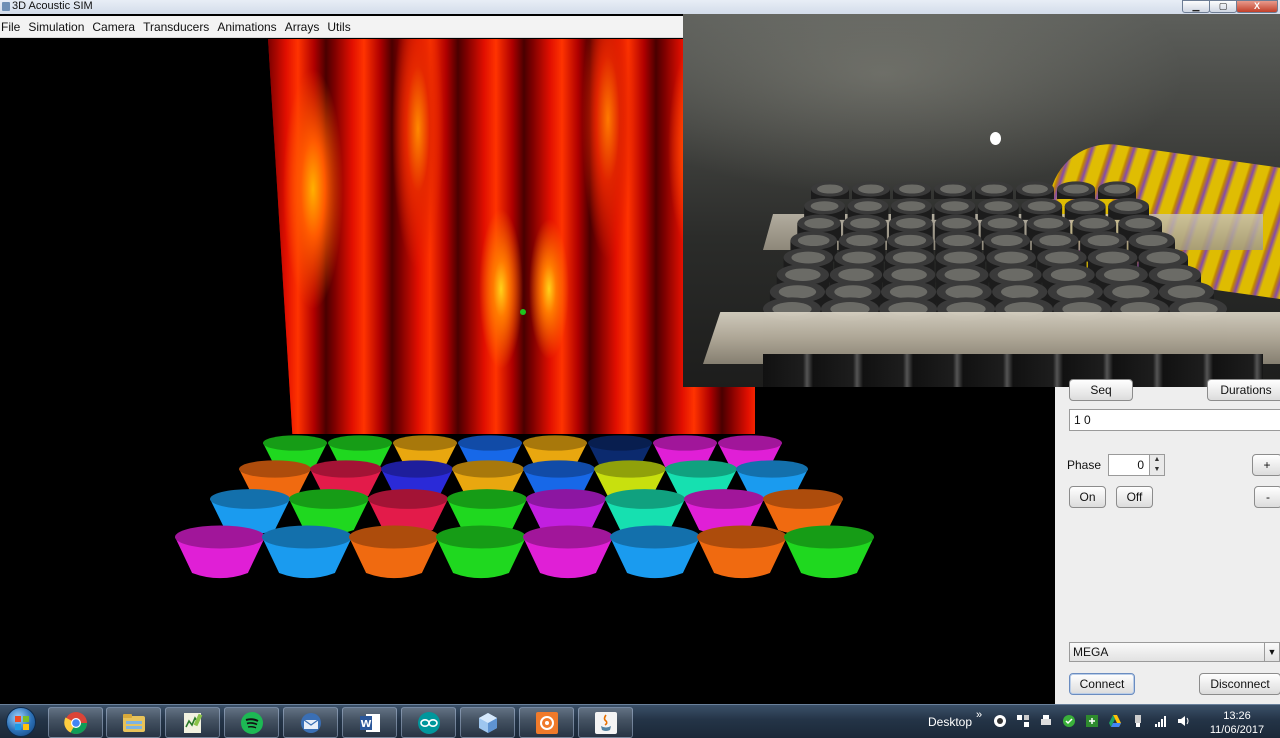 Image resolution: width=1280 pixels, height=738 pixels. What do you see at coordinates (1092, 721) in the screenshot?
I see `sync-icon` at bounding box center [1092, 721].